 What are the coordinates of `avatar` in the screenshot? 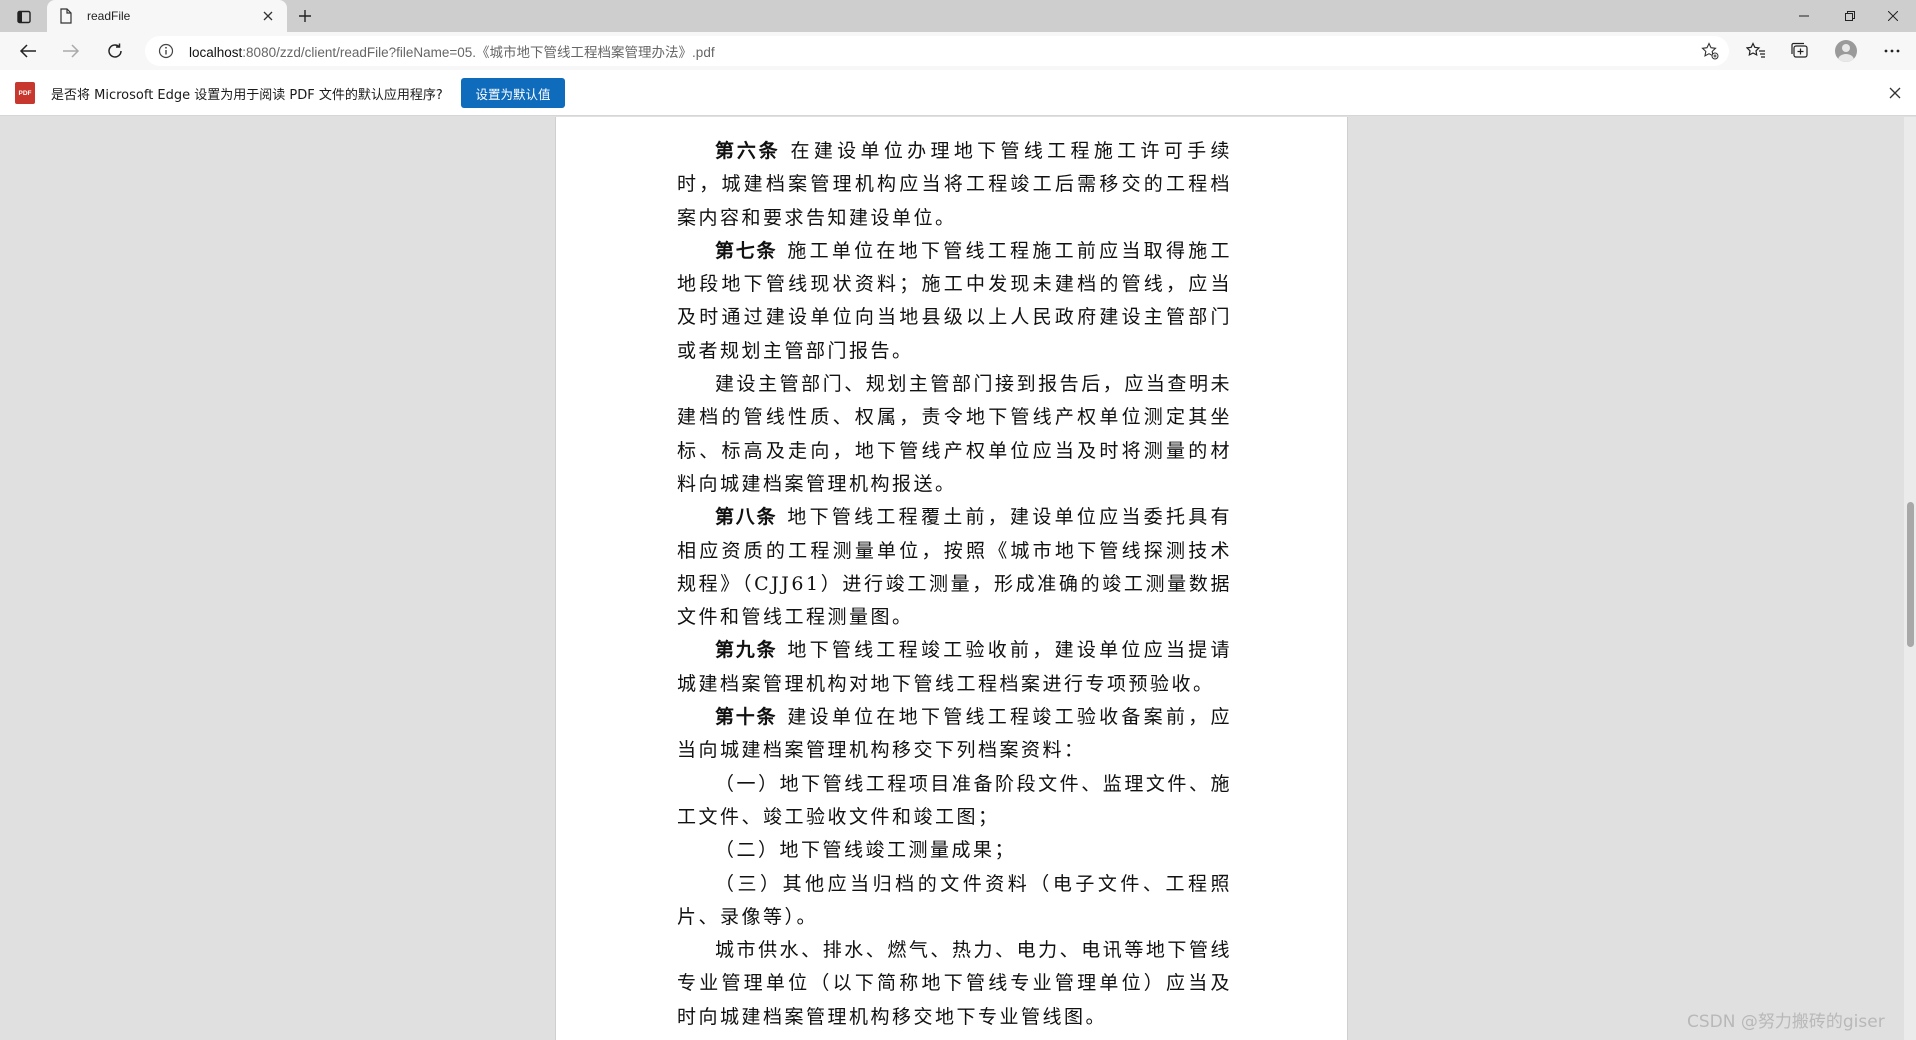 It's located at (1846, 51).